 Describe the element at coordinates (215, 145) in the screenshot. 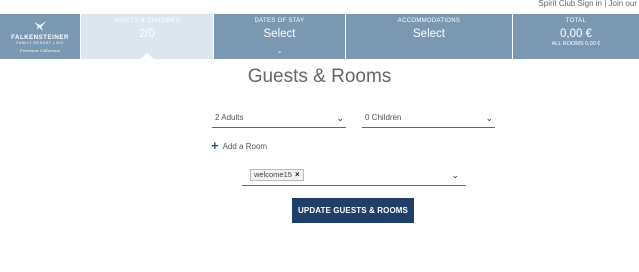

I see `plus-icon: +` at that location.